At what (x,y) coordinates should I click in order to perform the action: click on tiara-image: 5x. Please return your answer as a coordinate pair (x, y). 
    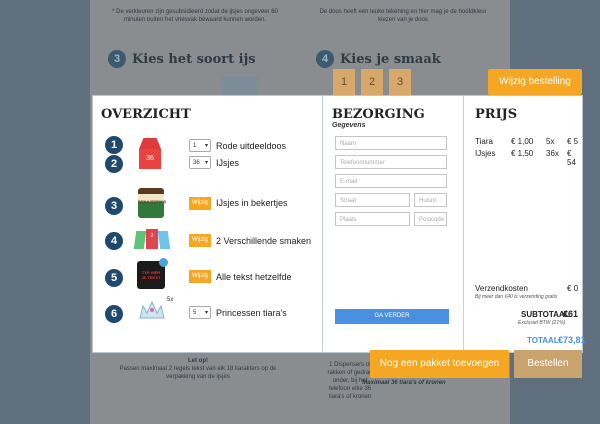
    Looking at the image, I should click on (155, 310).